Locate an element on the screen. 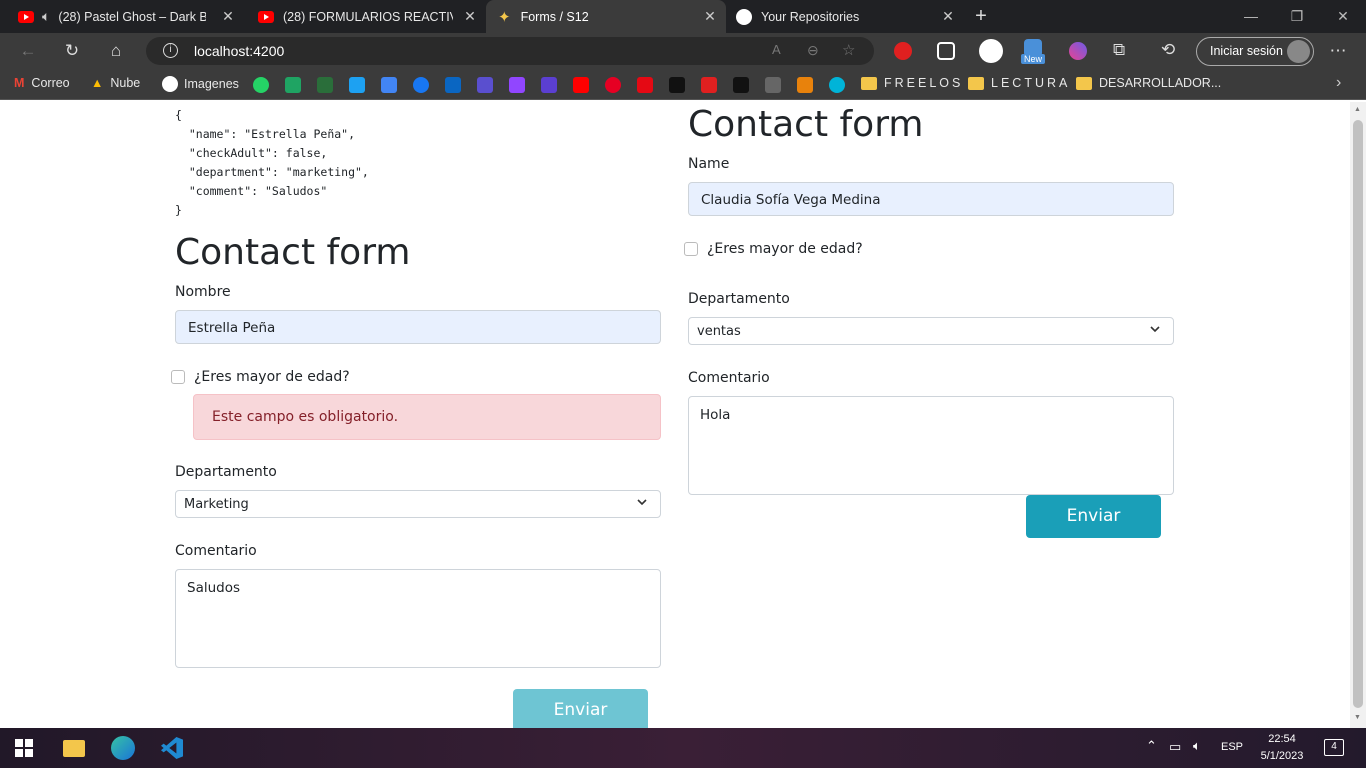 The image size is (1366, 768). more-options-icon: ⋯ is located at coordinates (1338, 51).